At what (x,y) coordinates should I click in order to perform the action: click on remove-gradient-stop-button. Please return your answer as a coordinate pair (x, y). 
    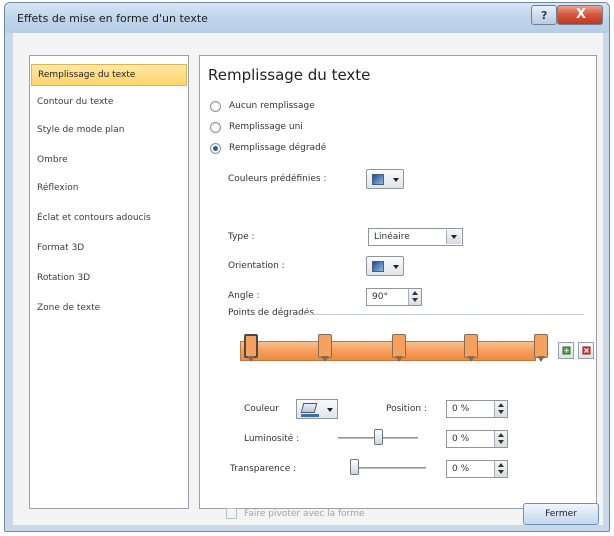
    Looking at the image, I should click on (586, 350).